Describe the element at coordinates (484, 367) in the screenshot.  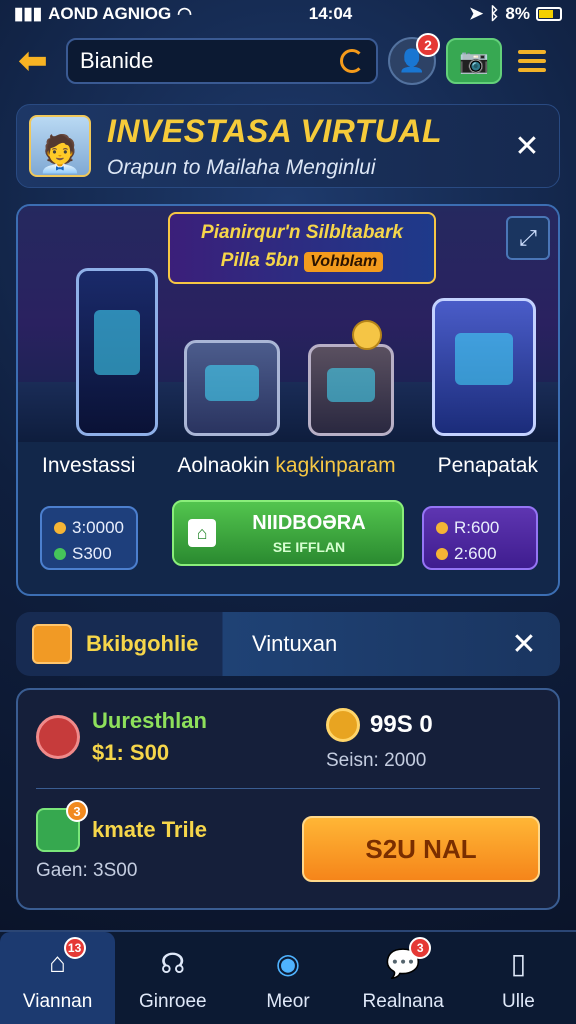
I see `tablet-illustration` at that location.